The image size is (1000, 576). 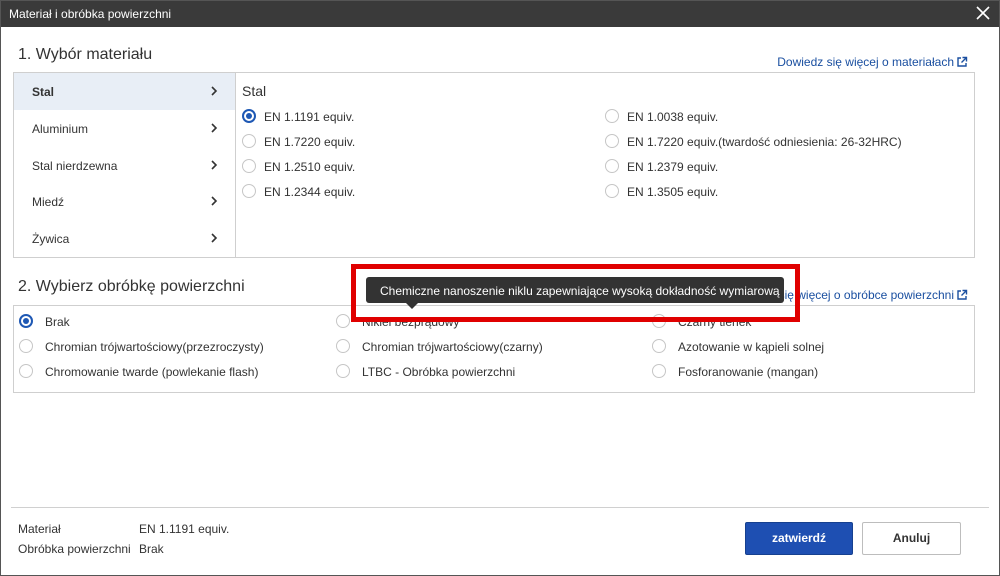 I want to click on category-item-zywica: Żywica, so click(x=124, y=238).